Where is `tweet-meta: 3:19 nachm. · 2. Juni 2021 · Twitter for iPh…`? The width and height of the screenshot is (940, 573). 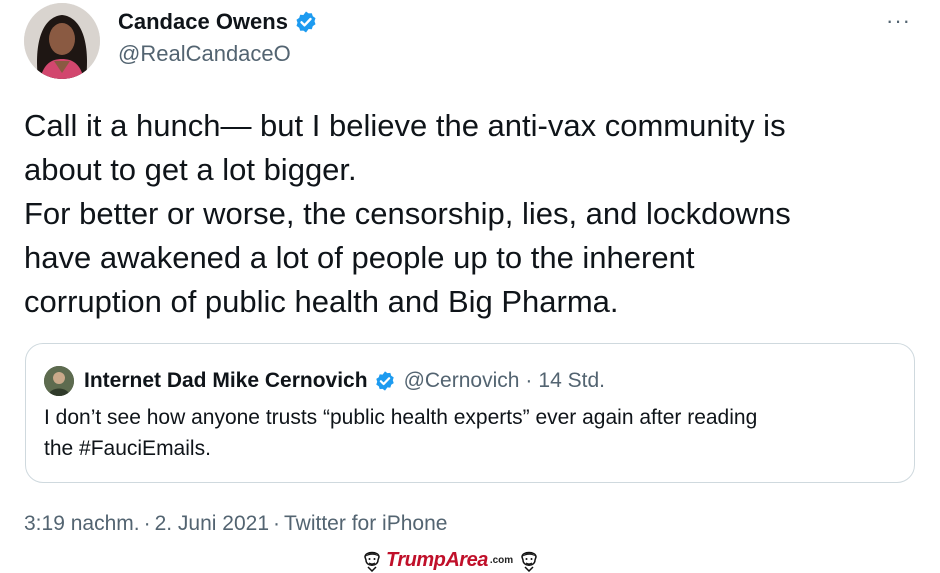
tweet-meta: 3:19 nachm. · 2. Juni 2021 · Twitter for iPh… is located at coordinates (235, 524).